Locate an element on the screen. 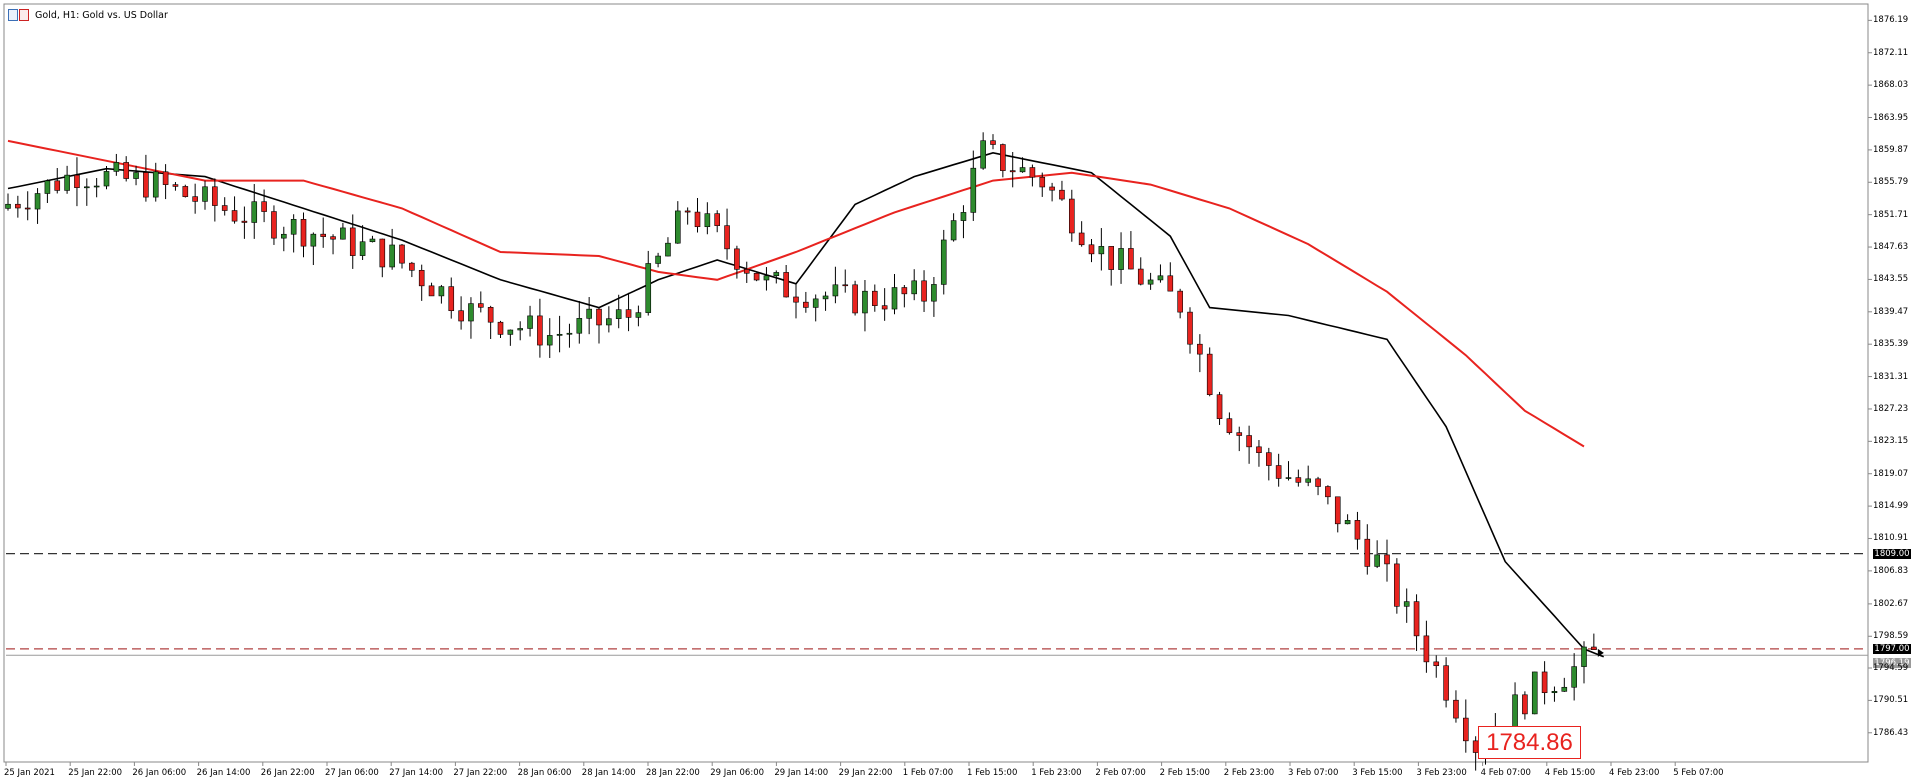 The height and width of the screenshot is (783, 1920). price-tick-label: 1806.83 is located at coordinates (1891, 570).